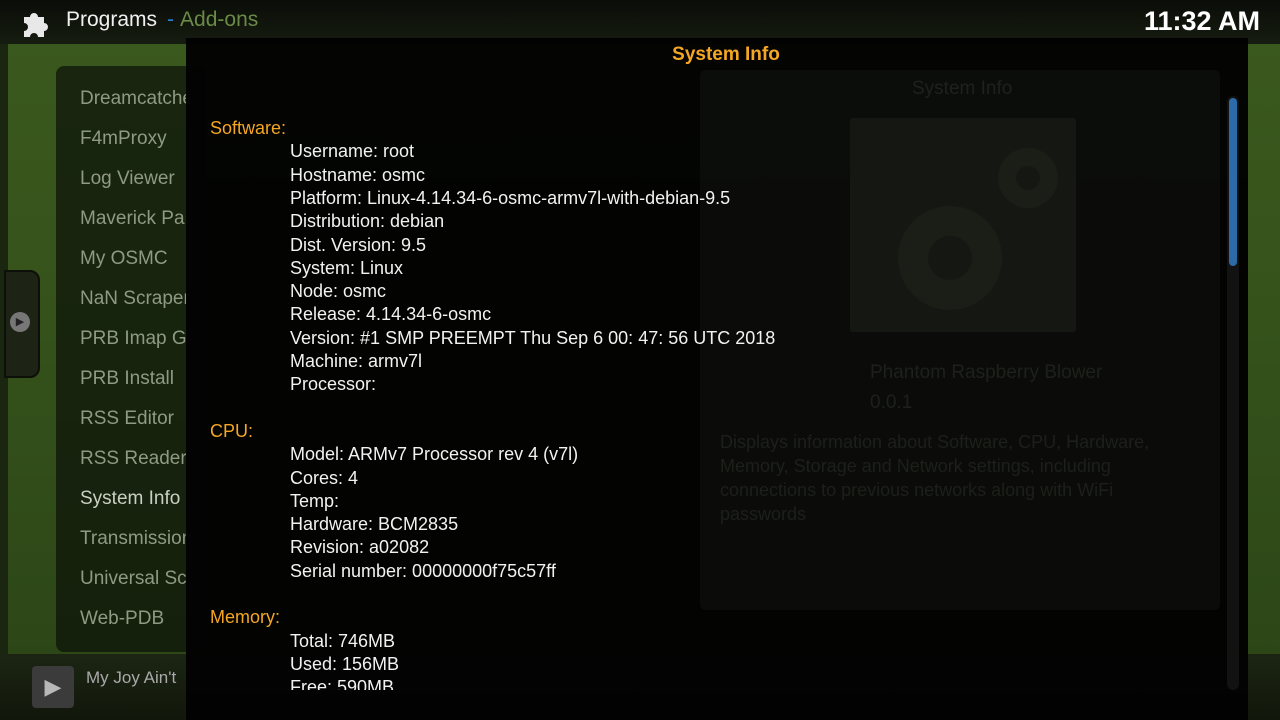  What do you see at coordinates (135, 339) in the screenshot?
I see `list-item: PRB Imap G` at bounding box center [135, 339].